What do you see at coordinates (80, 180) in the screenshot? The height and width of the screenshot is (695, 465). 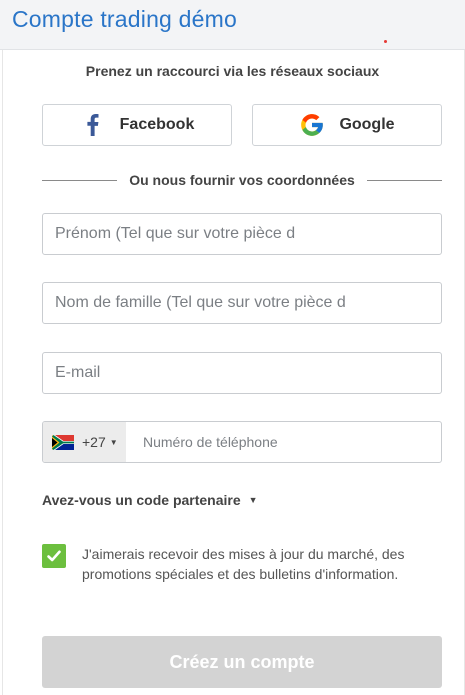 I see `divider-line-left` at bounding box center [80, 180].